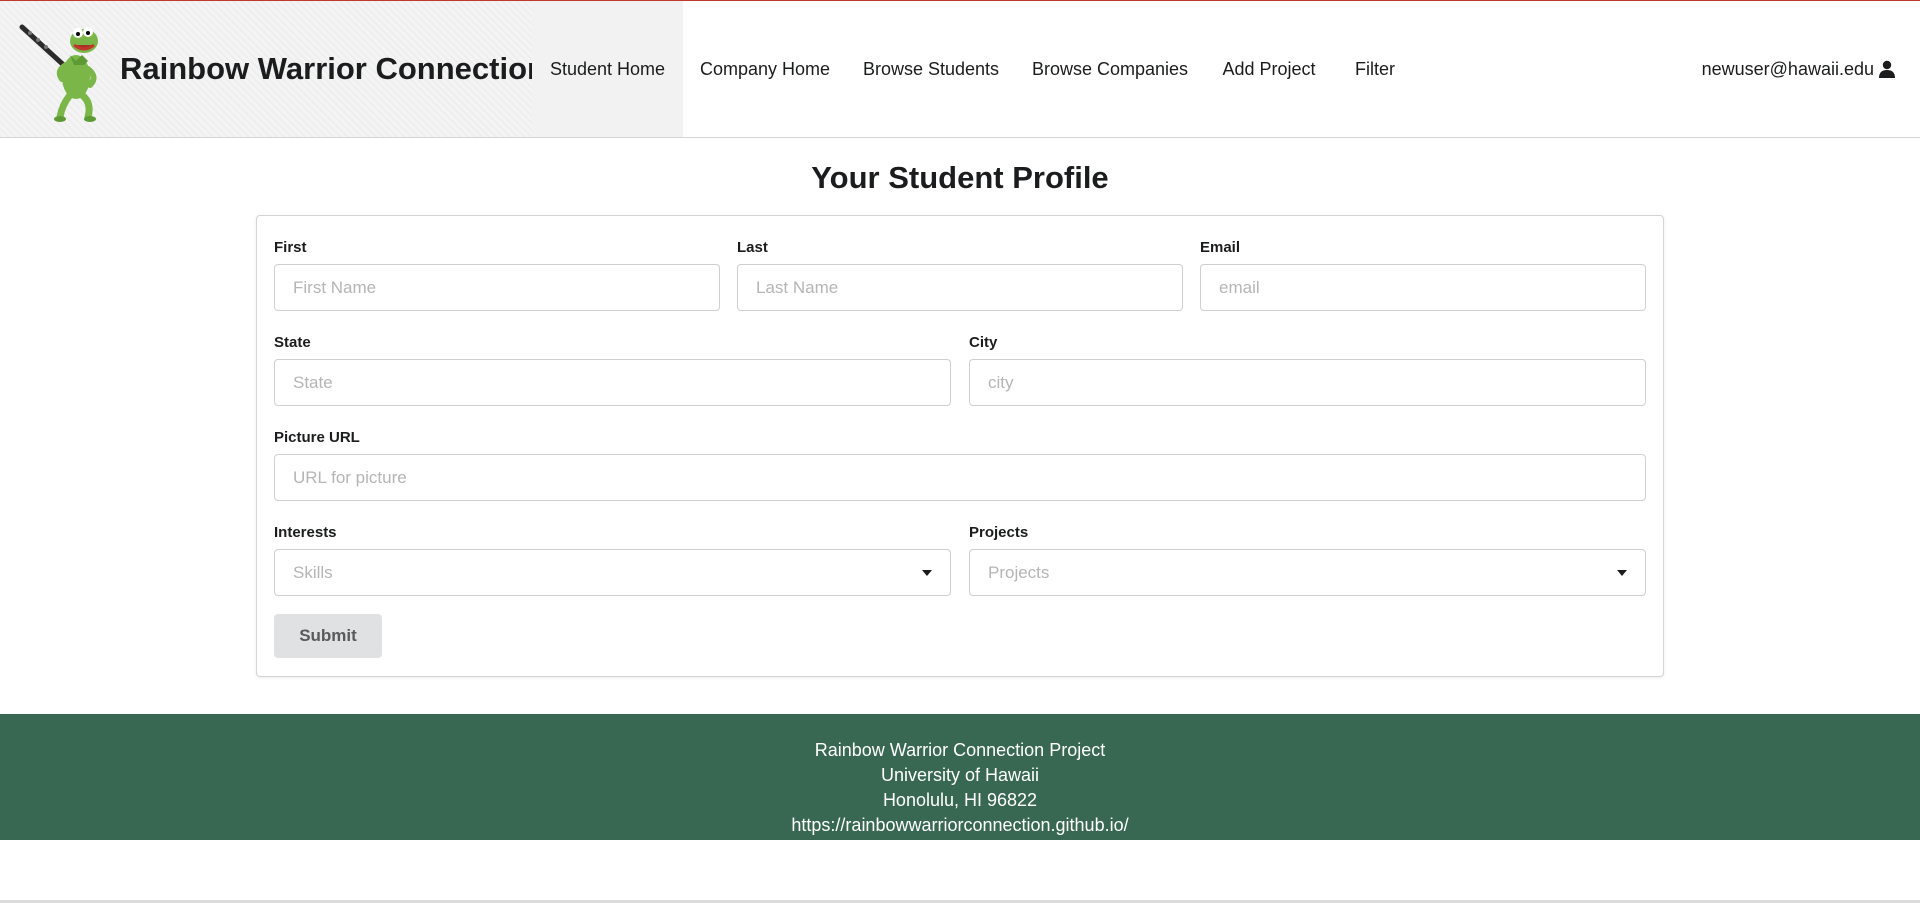  I want to click on nav-student-home: Student Home, so click(607, 69).